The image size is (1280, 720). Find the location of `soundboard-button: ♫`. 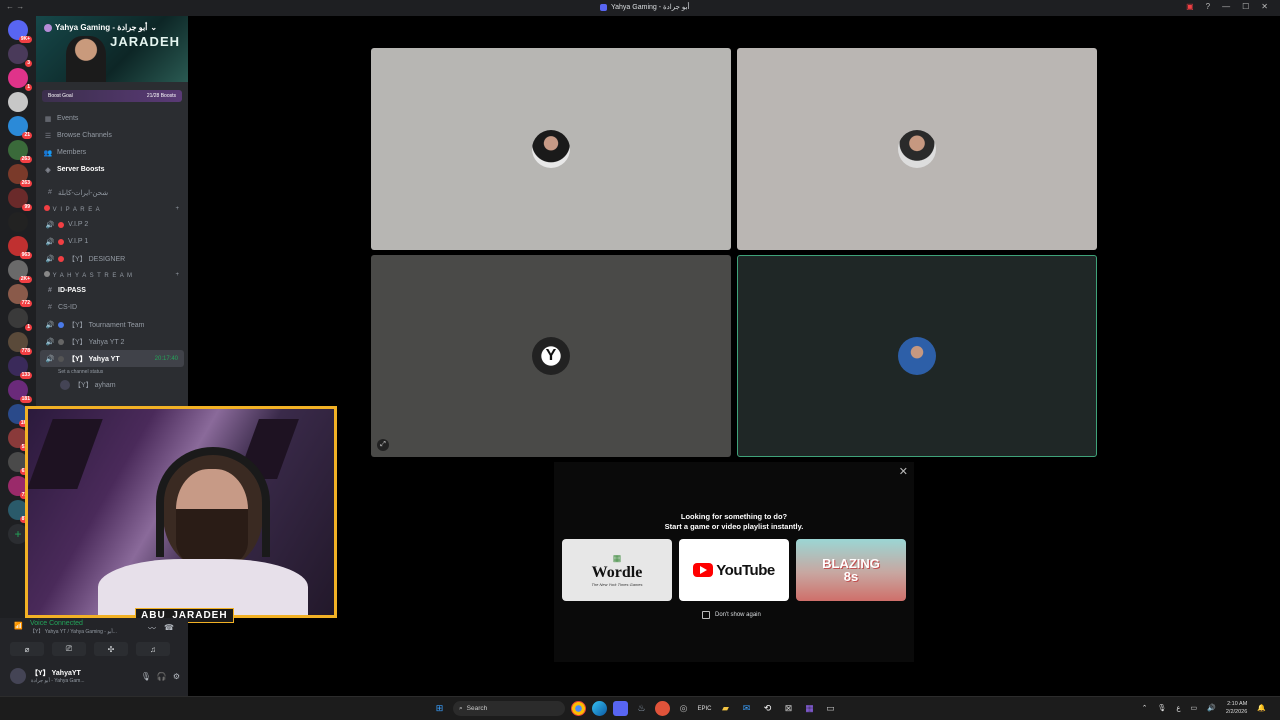

soundboard-button: ♫ is located at coordinates (153, 649).